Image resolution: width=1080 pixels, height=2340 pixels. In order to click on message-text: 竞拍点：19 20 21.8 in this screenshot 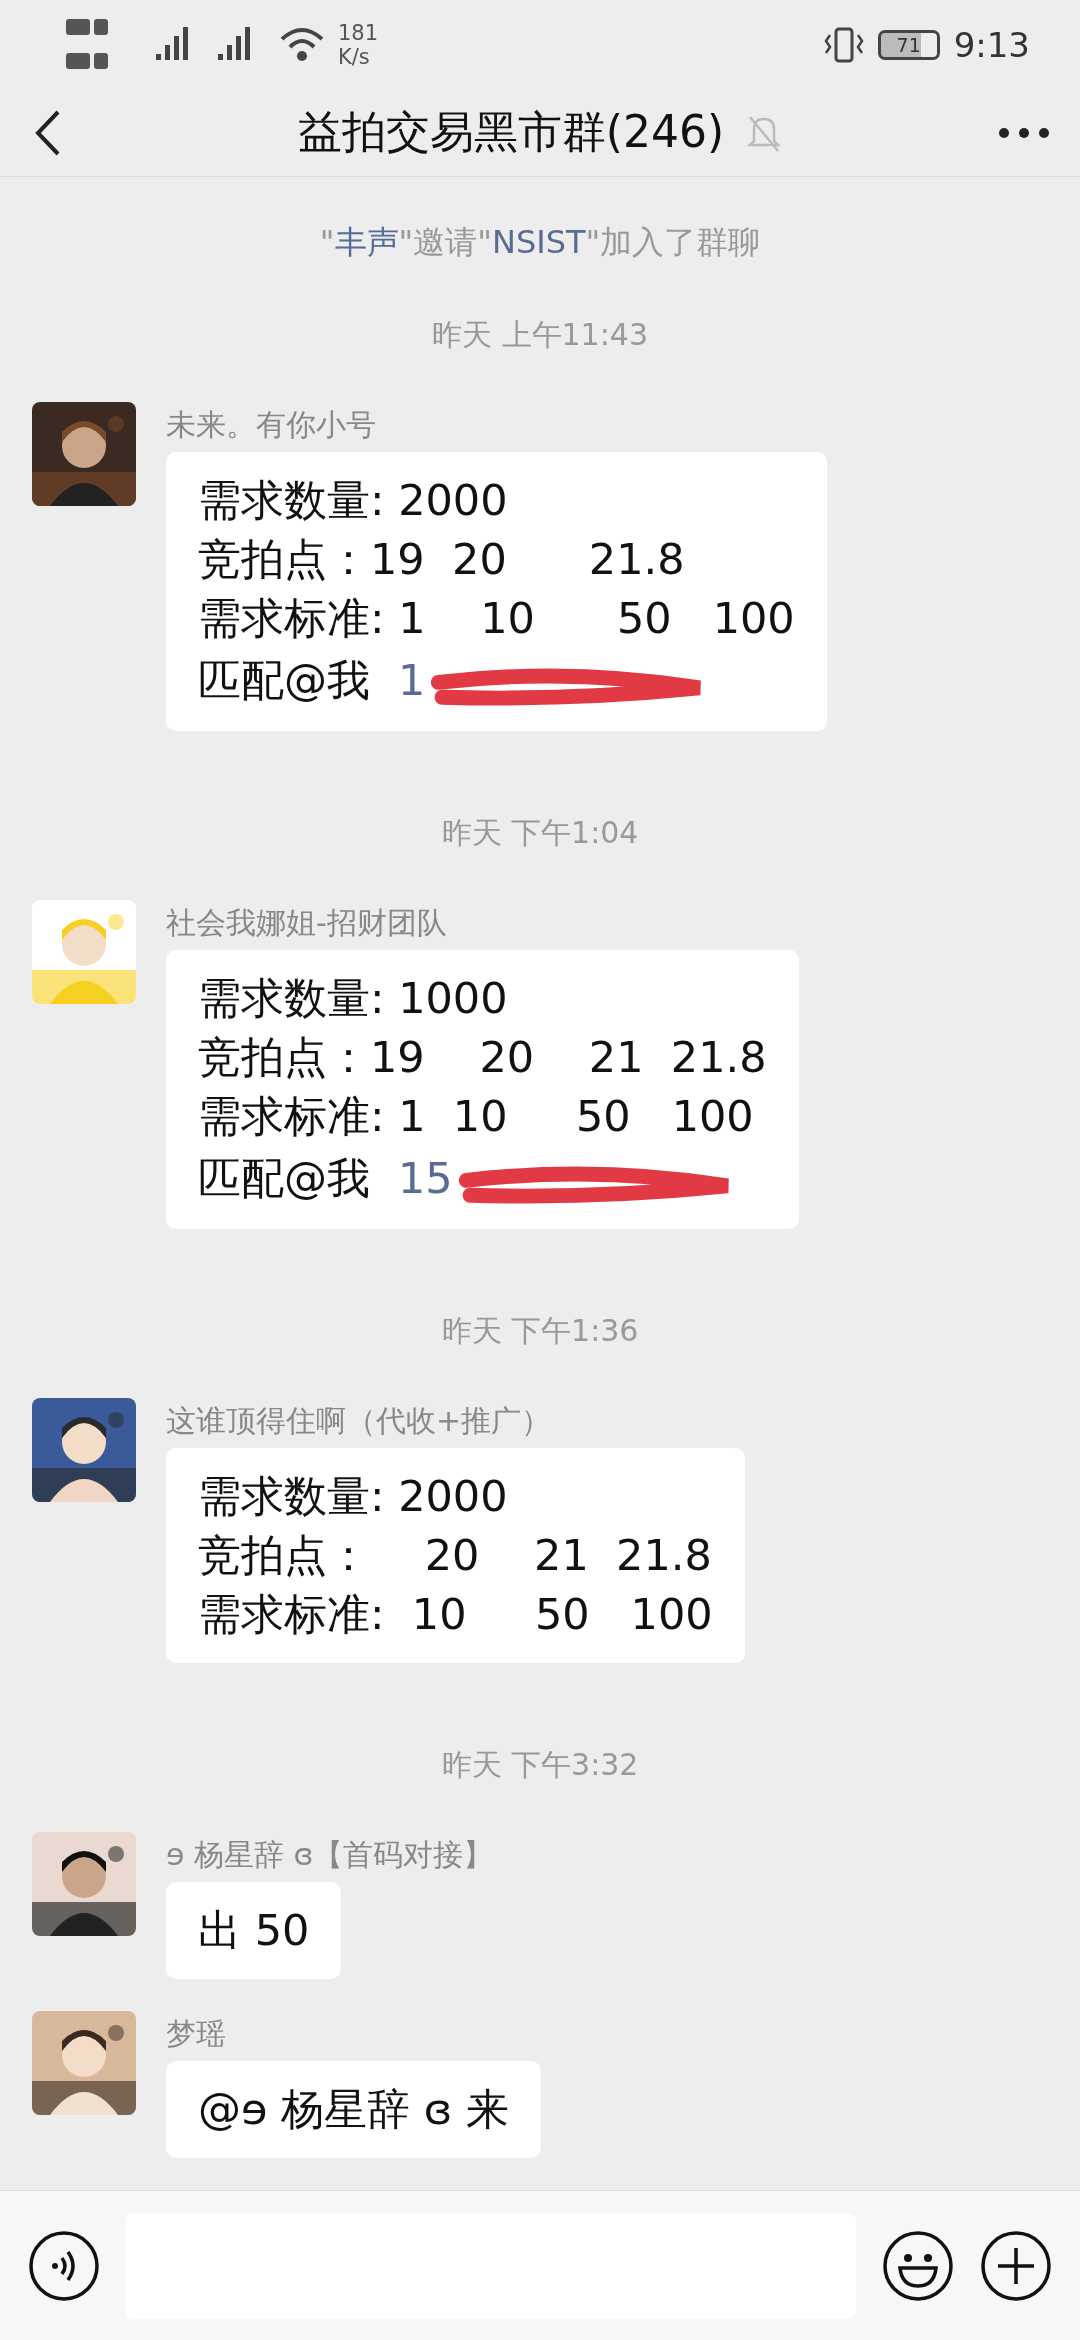, I will do `click(442, 560)`.